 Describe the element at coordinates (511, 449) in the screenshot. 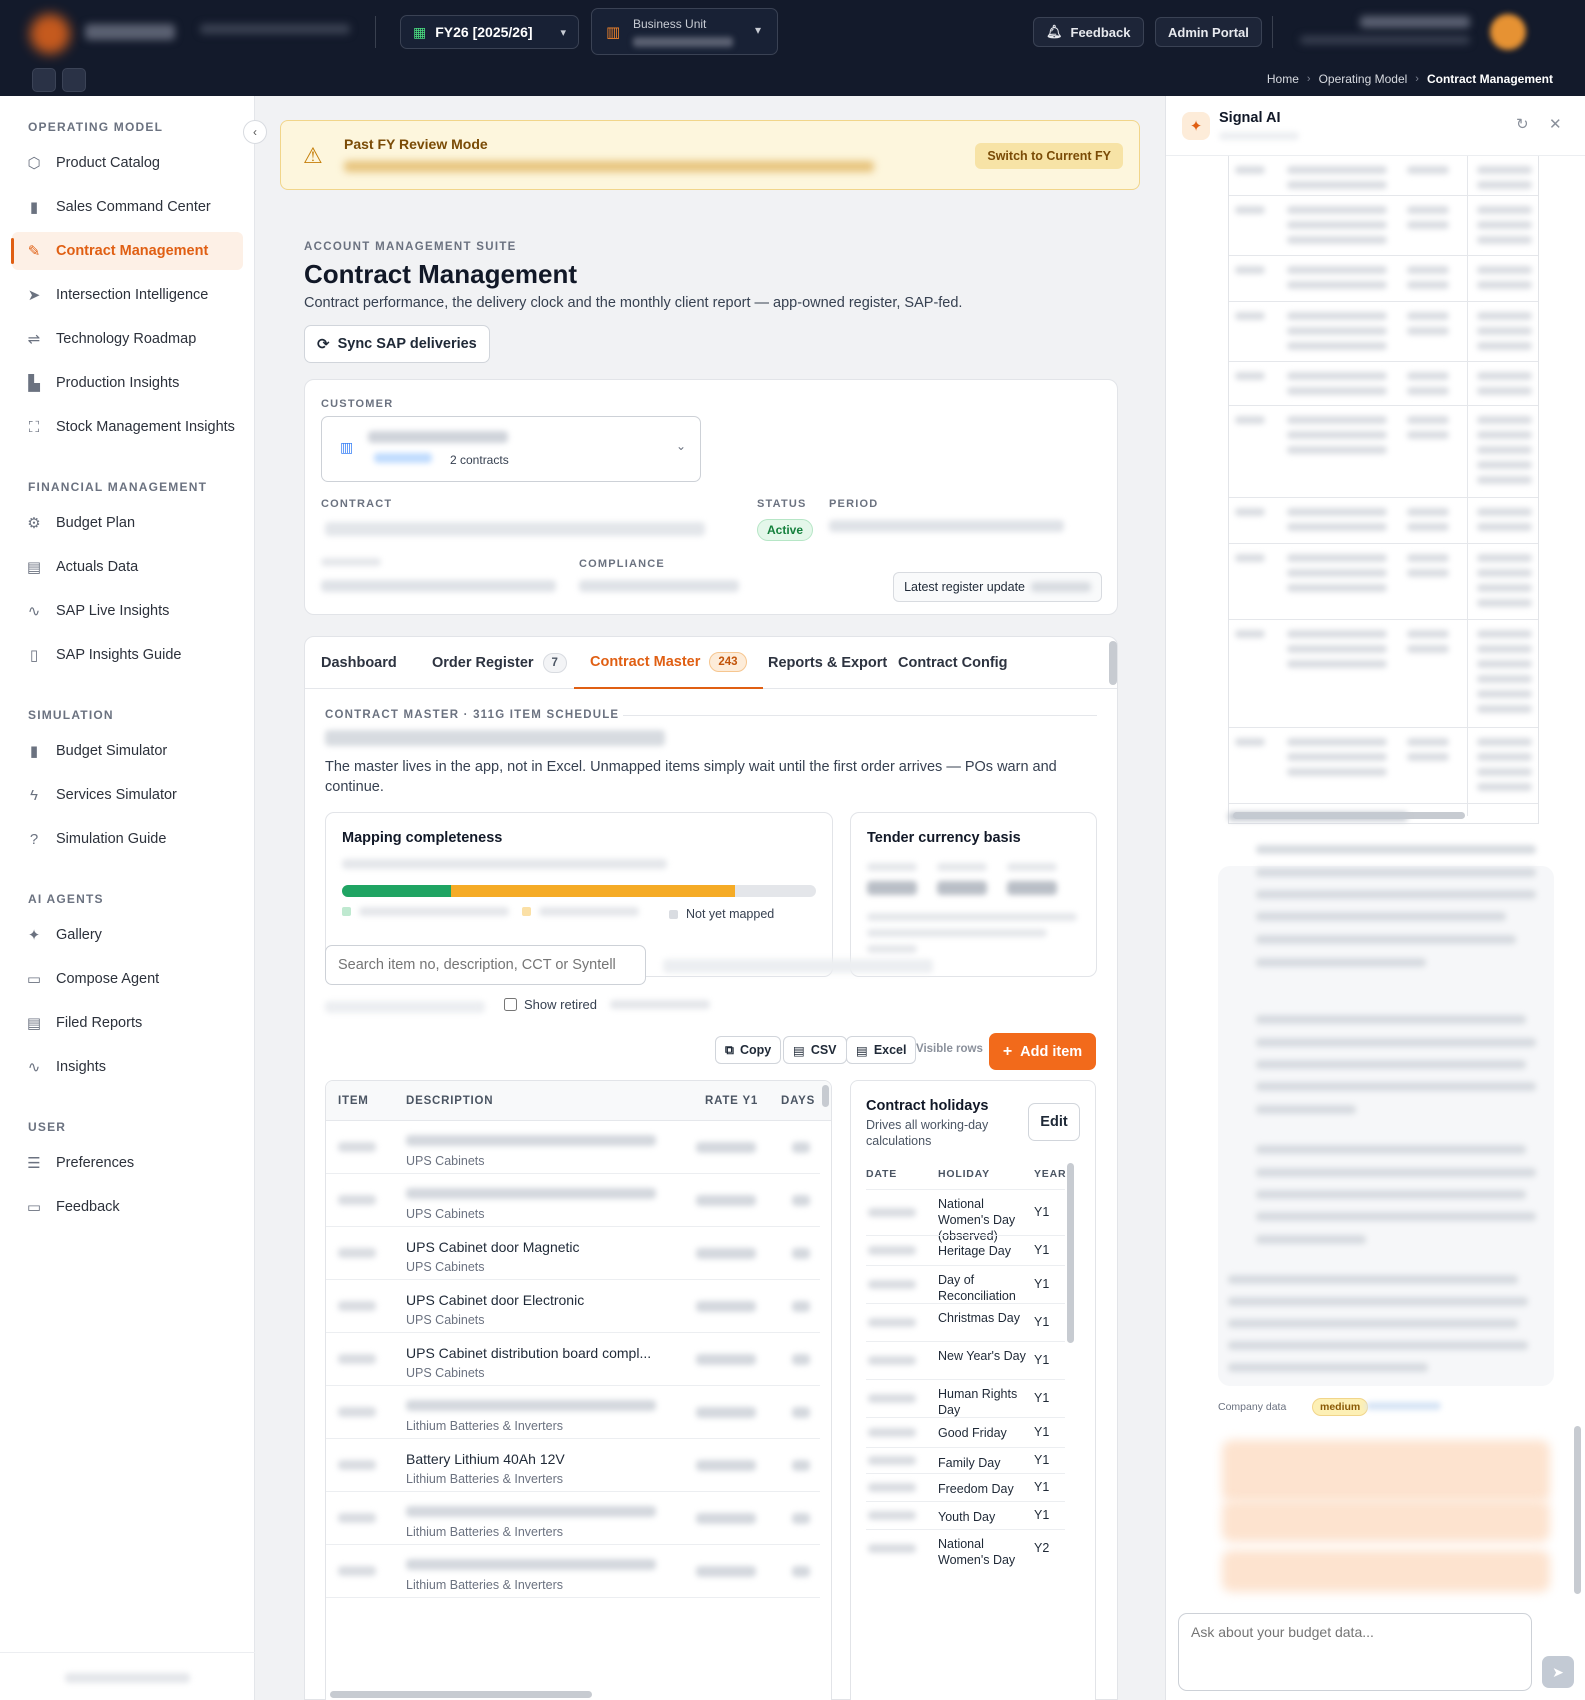

I see `customer-select: ▥ 2 contracts ⌄` at that location.